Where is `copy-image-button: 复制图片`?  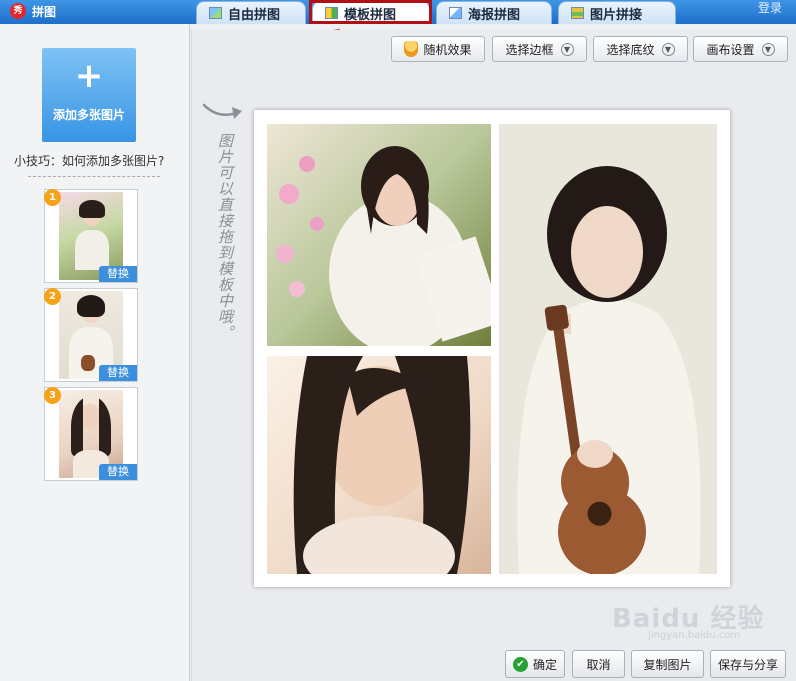
copy-image-button: 复制图片 is located at coordinates (667, 664).